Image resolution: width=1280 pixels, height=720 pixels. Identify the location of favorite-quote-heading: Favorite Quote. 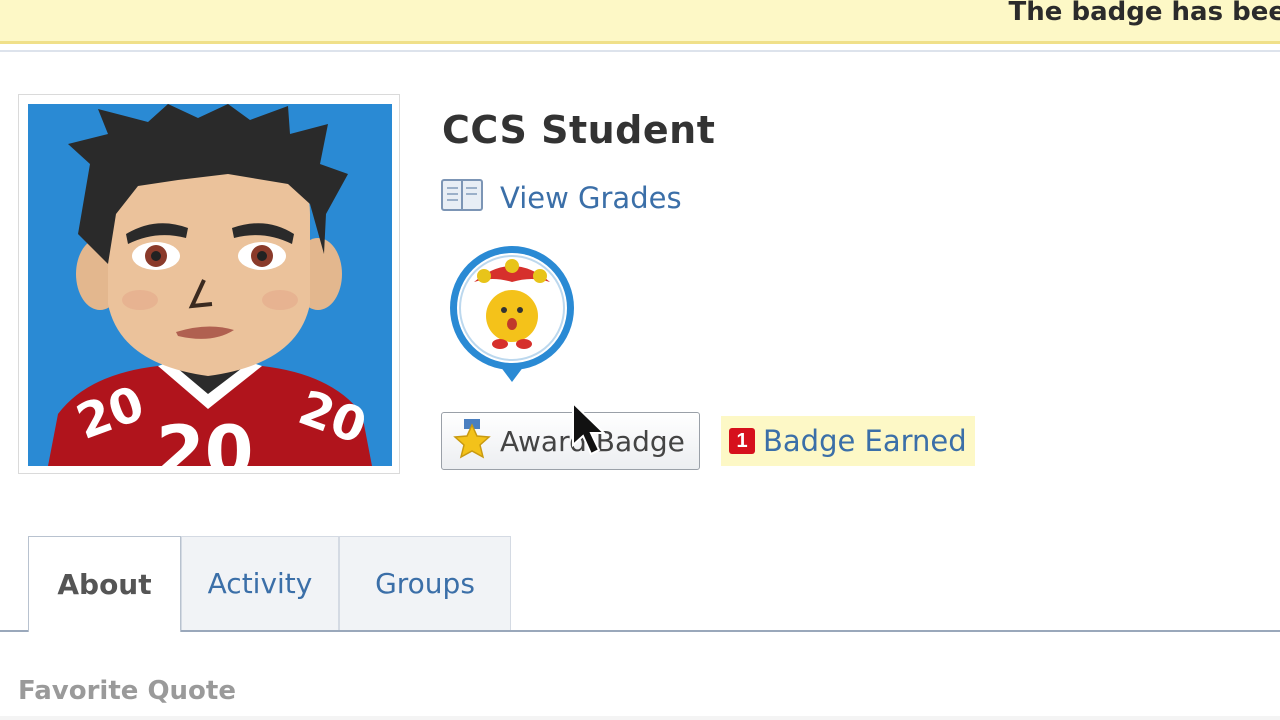
(127, 691).